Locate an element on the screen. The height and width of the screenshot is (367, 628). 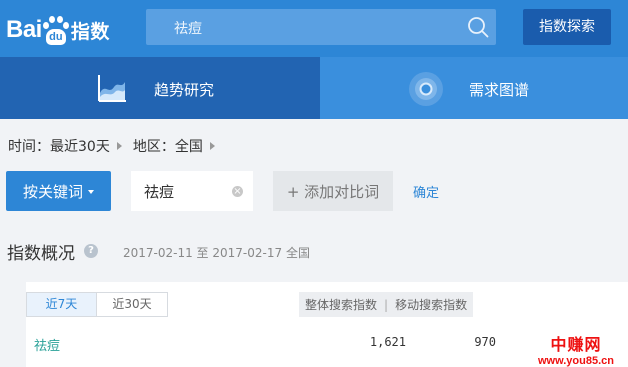
remove-keyword-icon: × is located at coordinates (237, 191).